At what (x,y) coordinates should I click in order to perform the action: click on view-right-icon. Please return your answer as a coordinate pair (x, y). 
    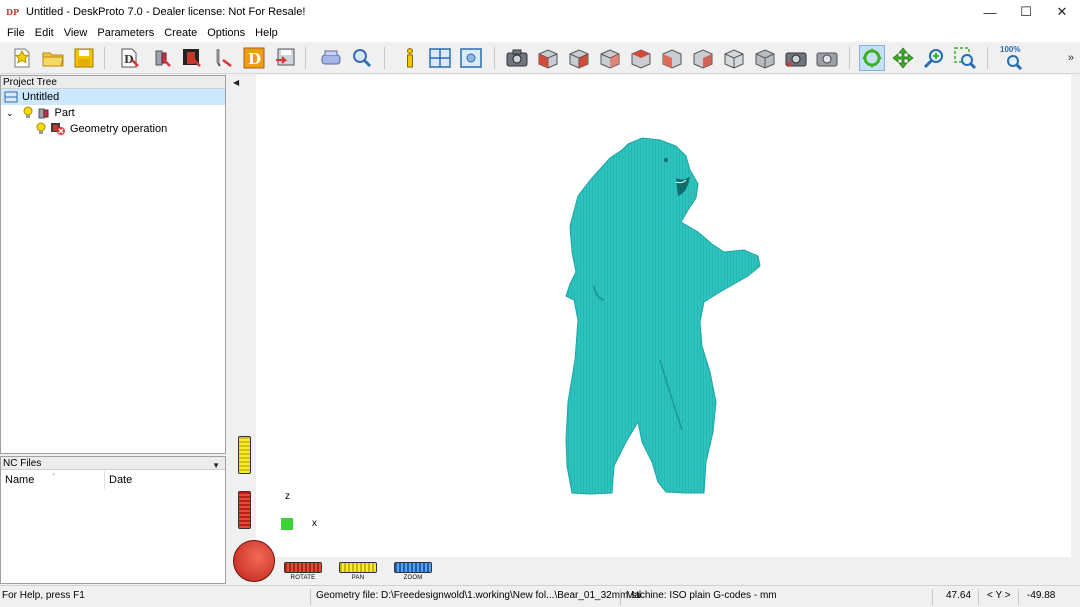
    Looking at the image, I should click on (641, 58).